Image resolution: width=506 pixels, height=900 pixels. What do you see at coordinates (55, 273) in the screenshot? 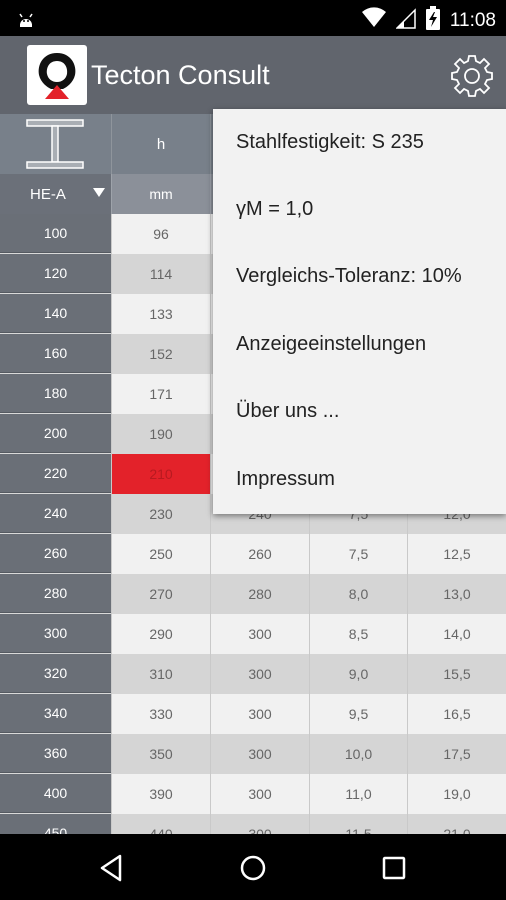
I see `row-label: 120` at bounding box center [55, 273].